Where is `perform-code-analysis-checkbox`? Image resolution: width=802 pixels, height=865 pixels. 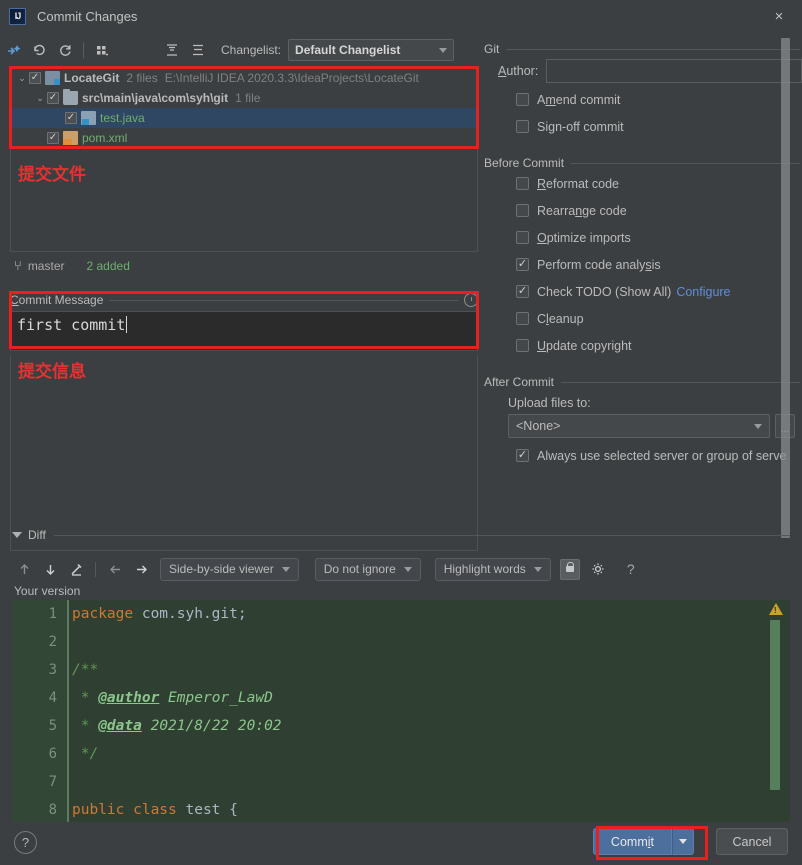
perform-code-analysis-checkbox is located at coordinates (522, 264).